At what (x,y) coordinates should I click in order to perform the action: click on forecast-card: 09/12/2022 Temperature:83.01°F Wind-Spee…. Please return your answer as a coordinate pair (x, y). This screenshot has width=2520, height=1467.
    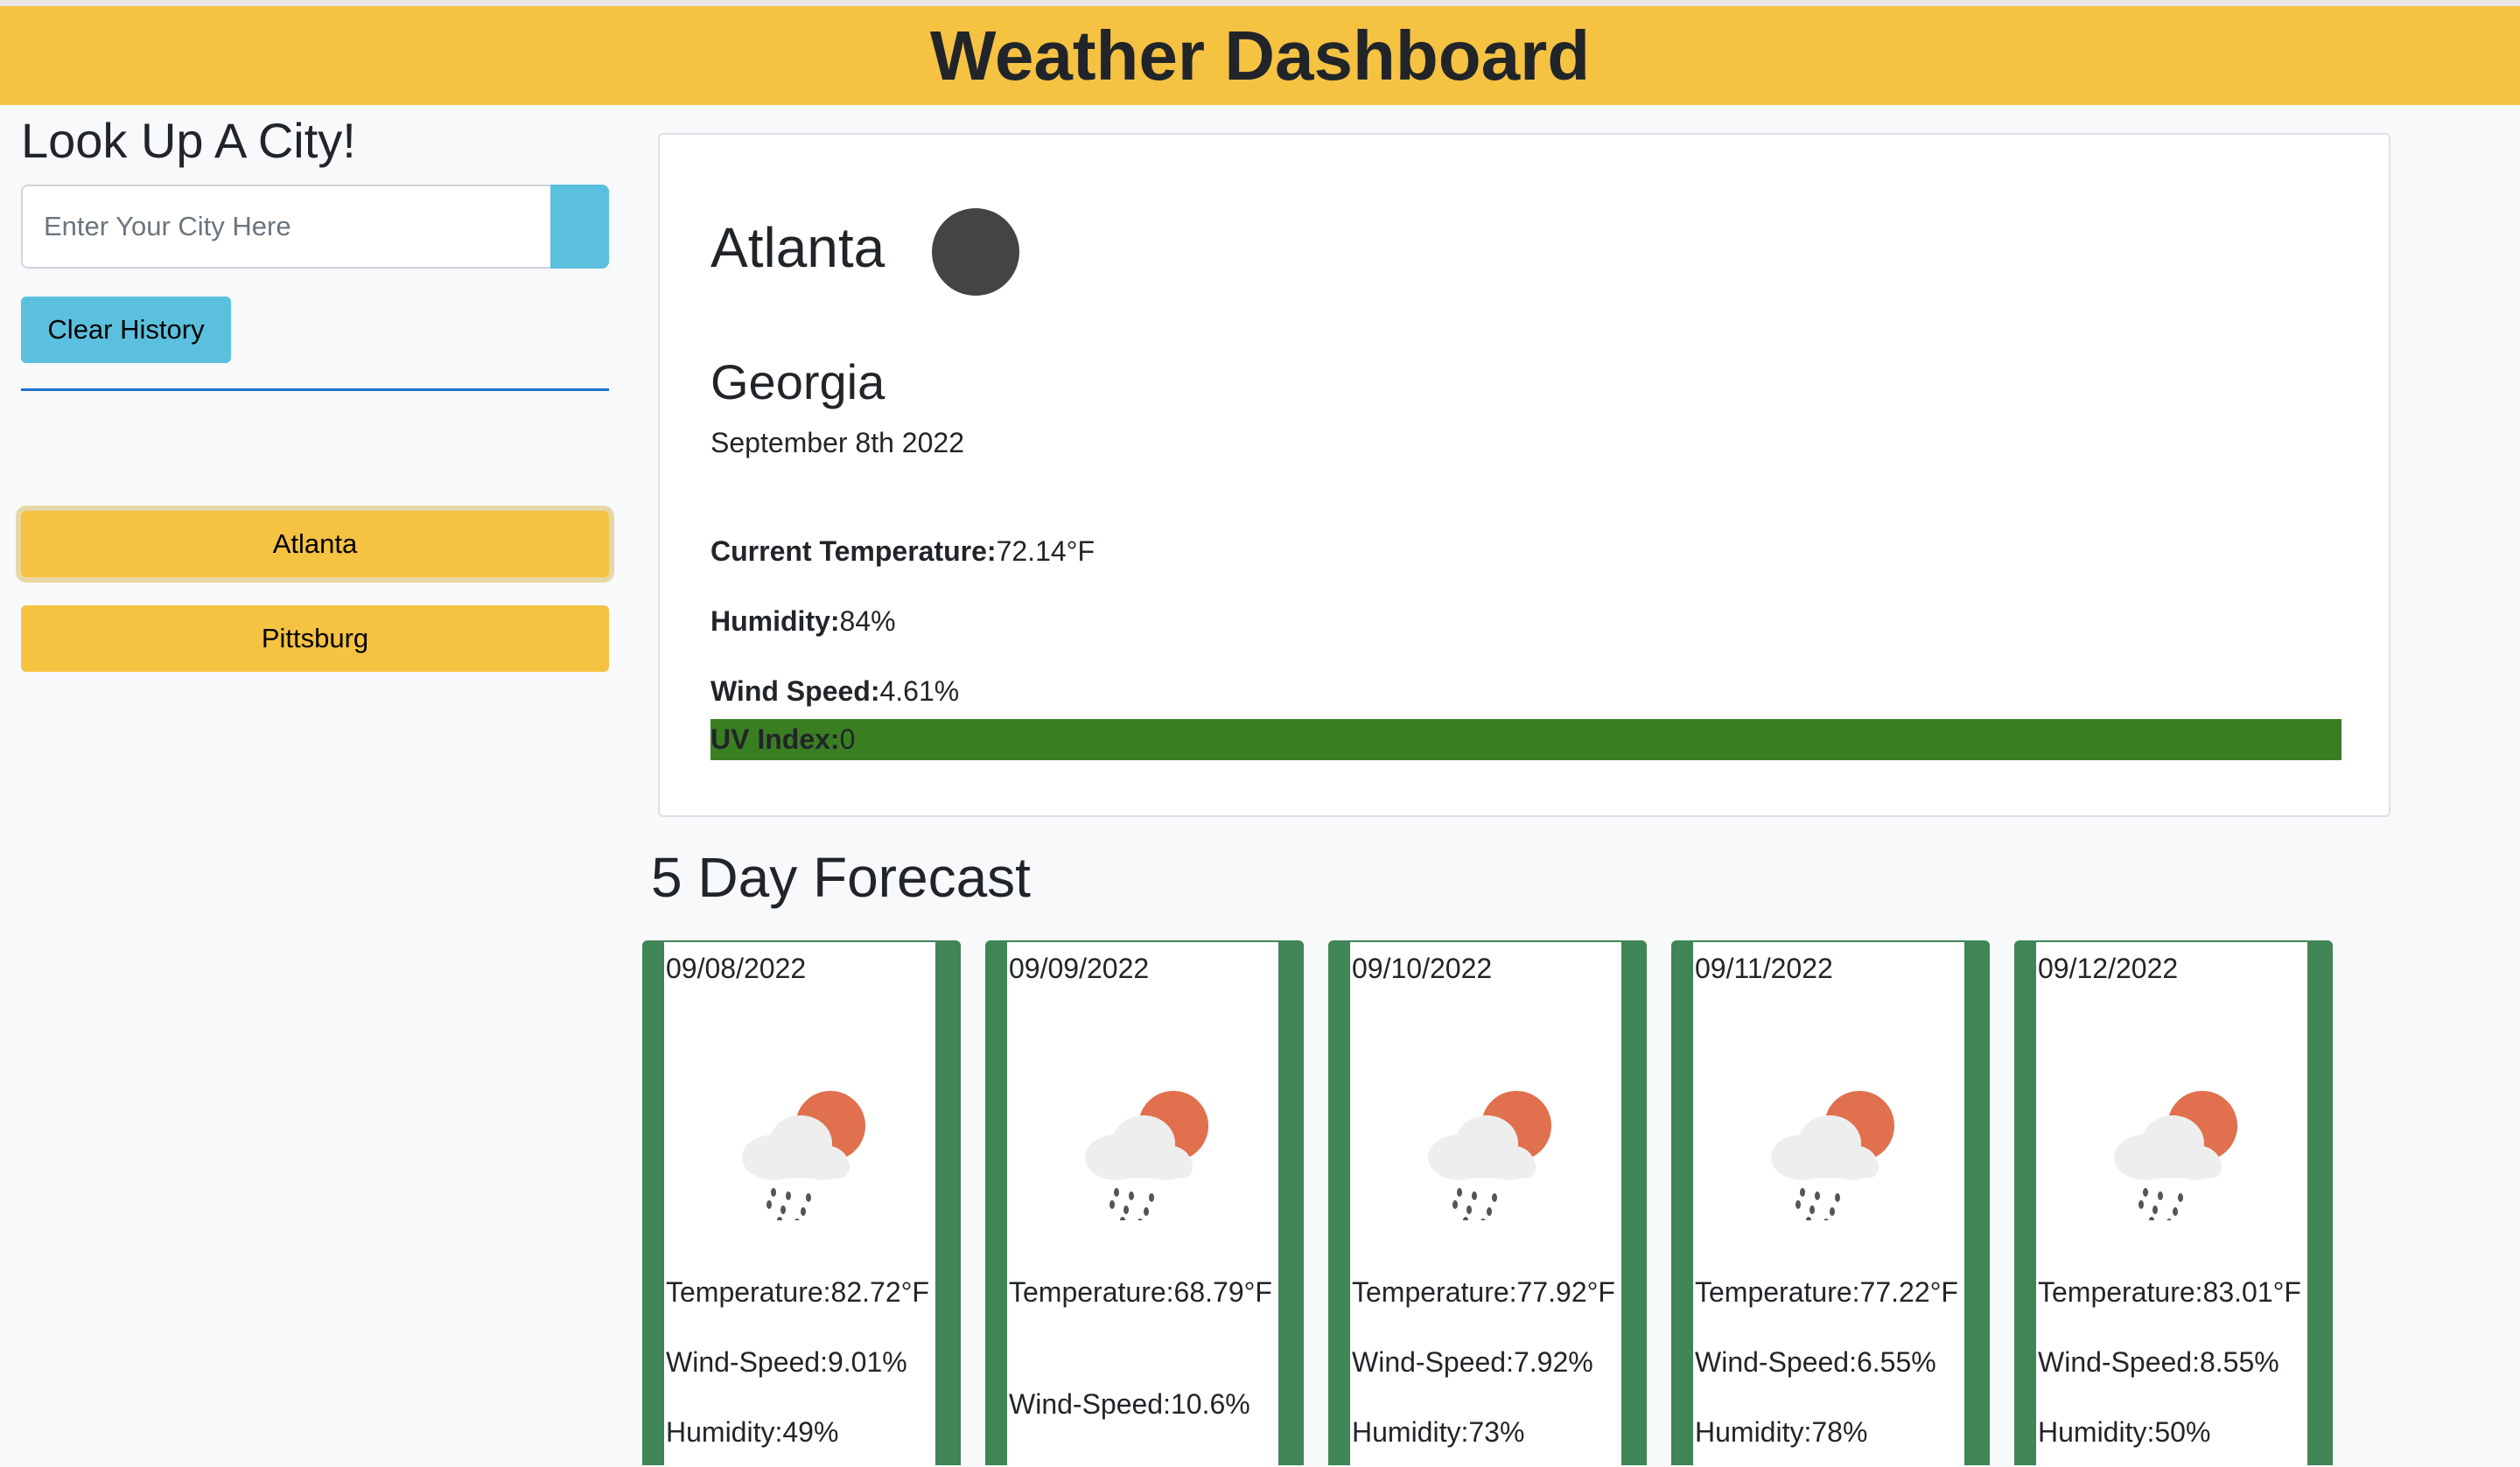
    Looking at the image, I should click on (2173, 1203).